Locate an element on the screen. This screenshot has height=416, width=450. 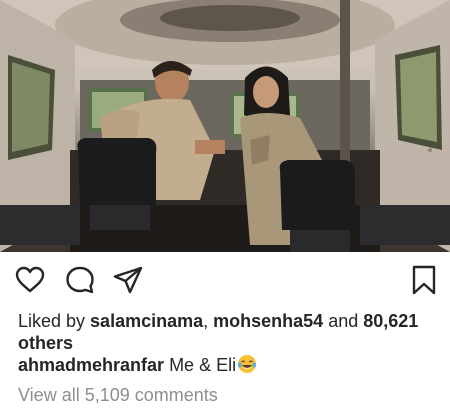
face-with-tears-of-joy-icon is located at coordinates (247, 364).